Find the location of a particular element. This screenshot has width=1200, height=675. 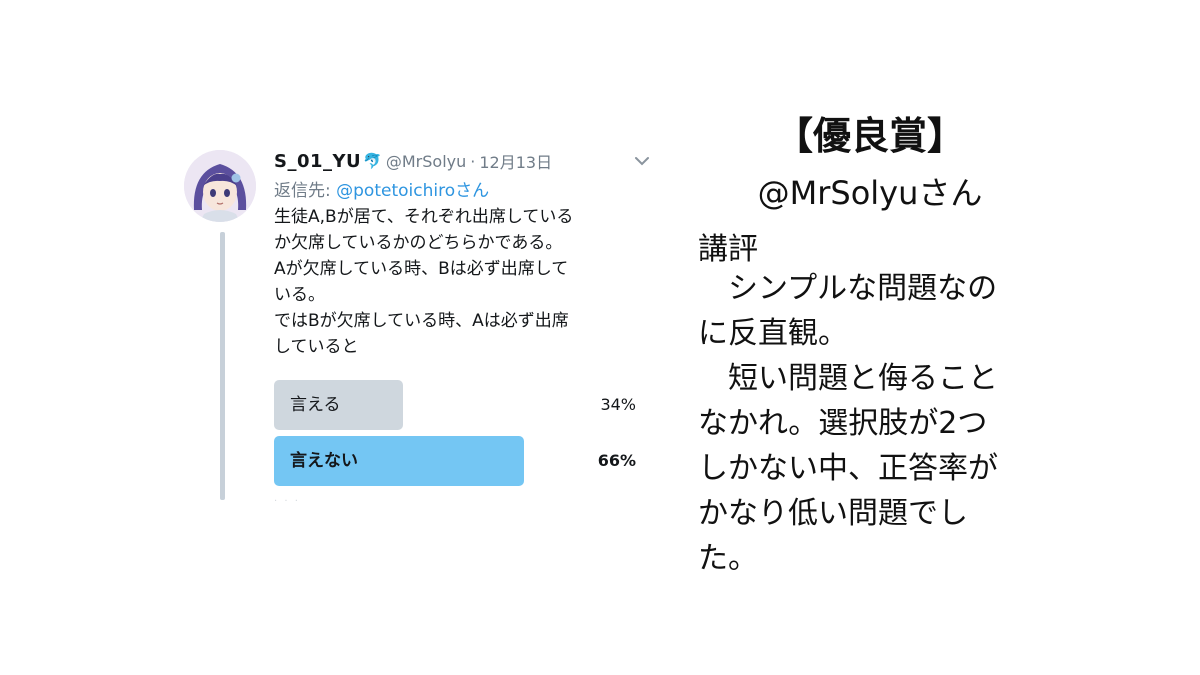

user-handle: @MrSolyu is located at coordinates (426, 161).